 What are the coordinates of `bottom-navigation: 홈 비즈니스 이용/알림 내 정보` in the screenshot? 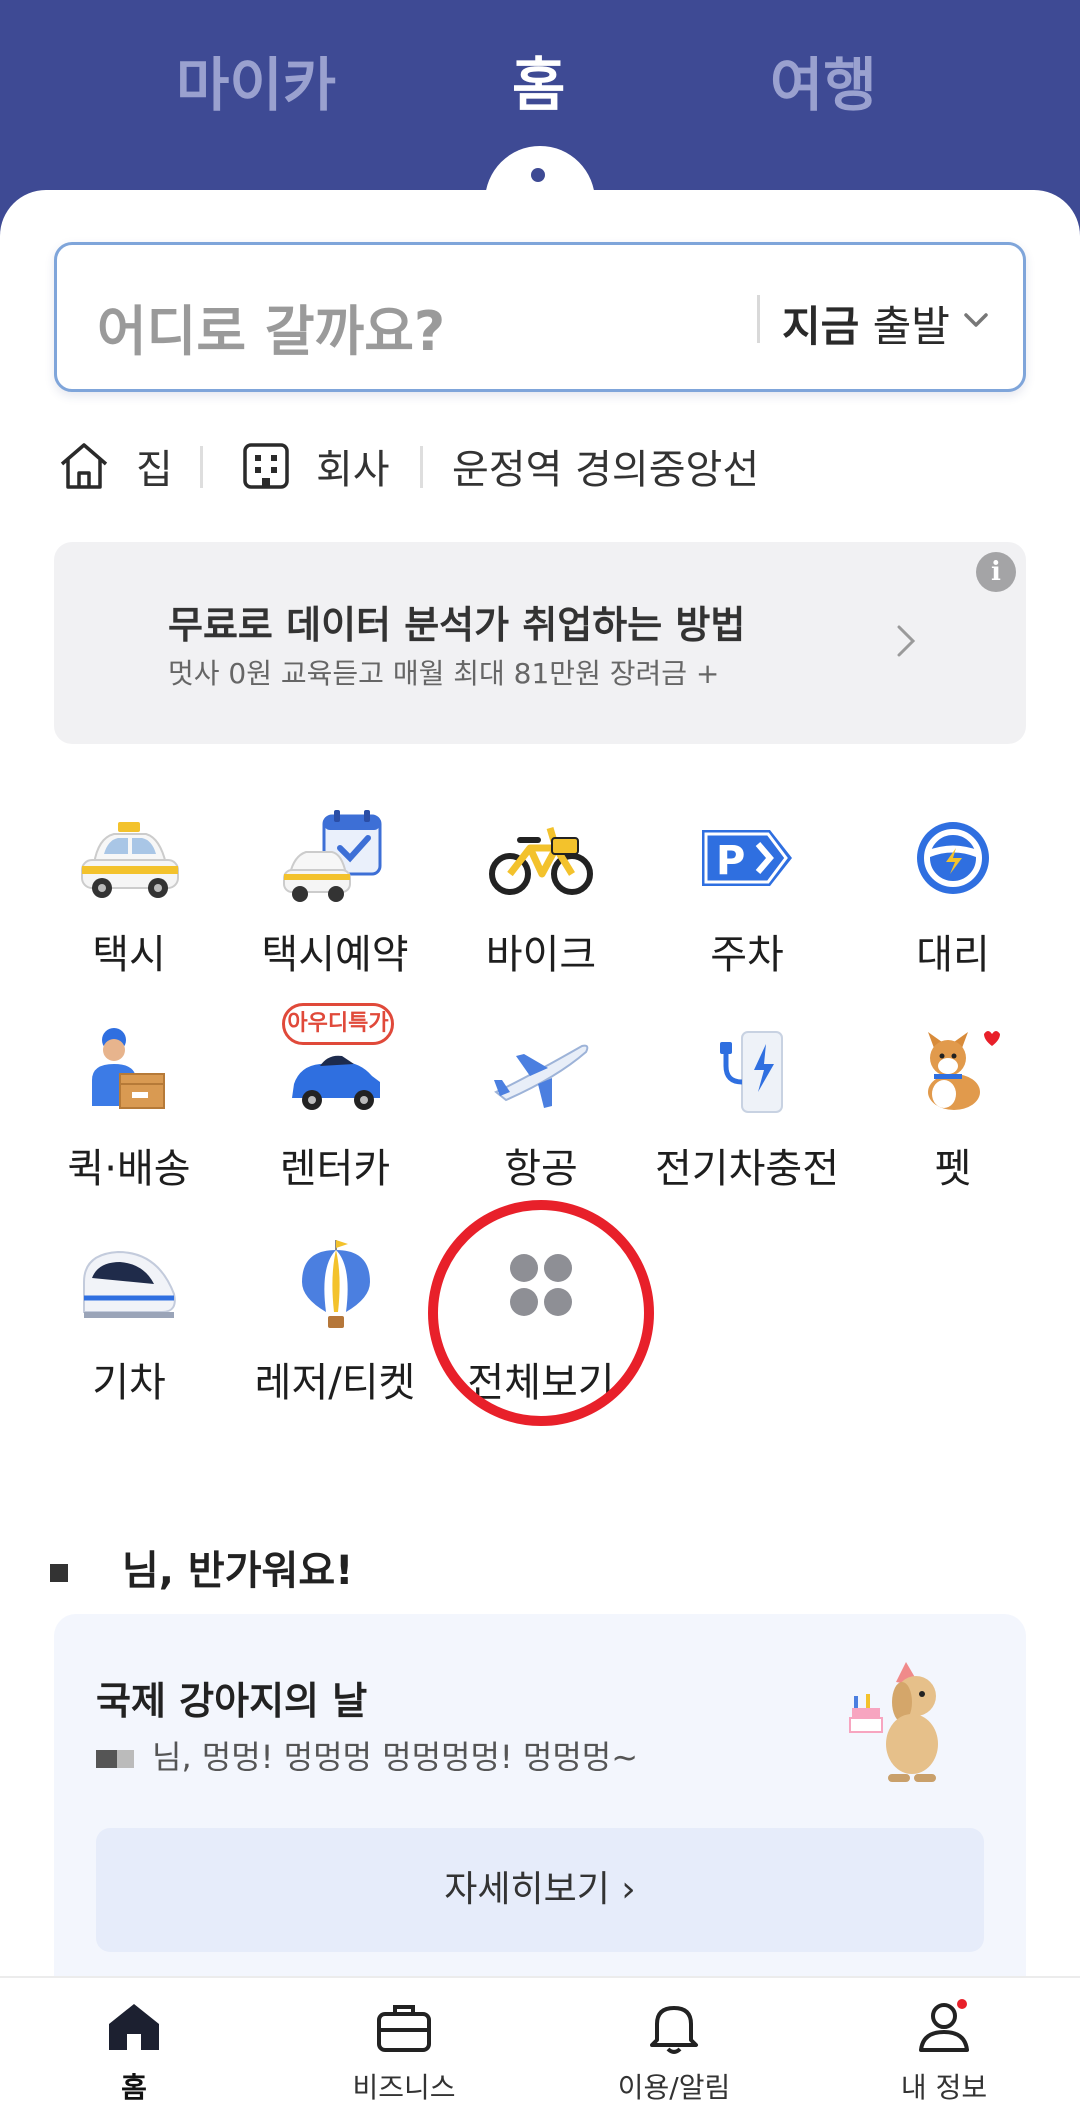 It's located at (540, 2051).